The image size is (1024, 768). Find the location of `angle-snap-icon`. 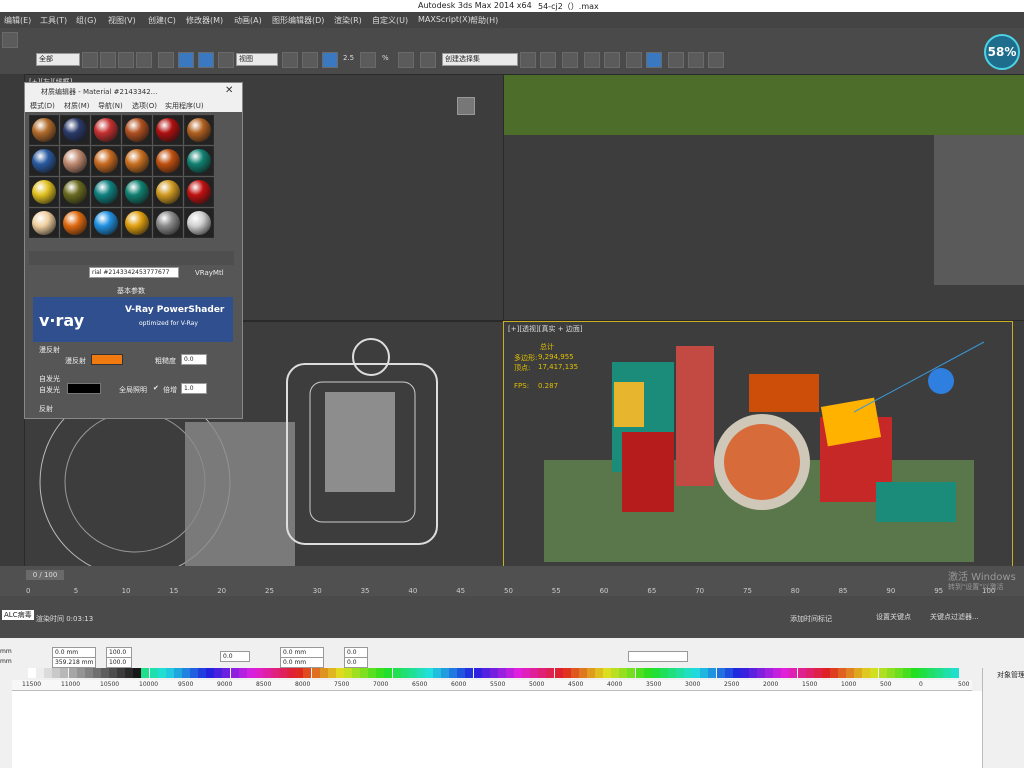

angle-snap-icon is located at coordinates (368, 60).